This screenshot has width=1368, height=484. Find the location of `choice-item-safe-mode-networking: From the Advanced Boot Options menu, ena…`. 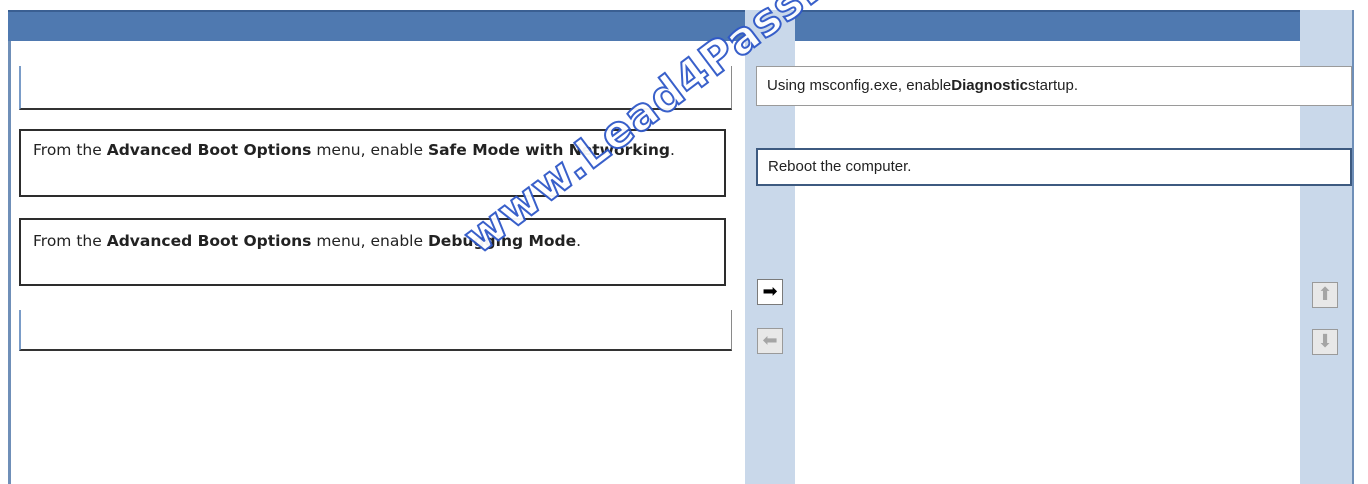

choice-item-safe-mode-networking: From the Advanced Boot Options menu, ena… is located at coordinates (372, 163).